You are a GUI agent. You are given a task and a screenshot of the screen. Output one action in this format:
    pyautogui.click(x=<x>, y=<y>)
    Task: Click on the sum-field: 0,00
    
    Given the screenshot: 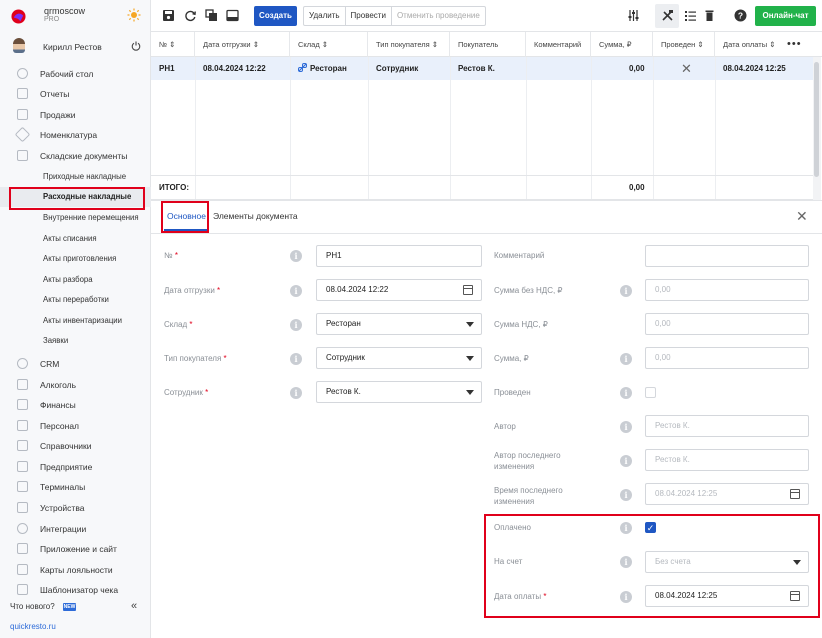 What is the action you would take?
    pyautogui.click(x=727, y=358)
    